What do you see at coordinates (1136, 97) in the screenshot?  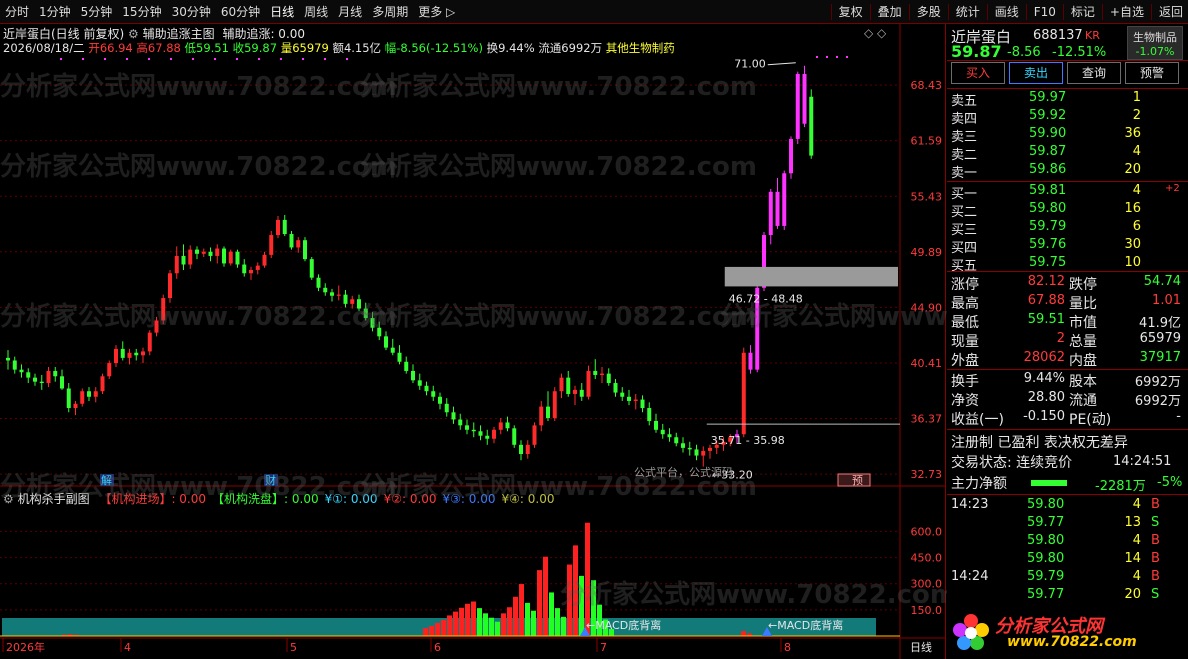 I see `ask-volume: 1` at bounding box center [1136, 97].